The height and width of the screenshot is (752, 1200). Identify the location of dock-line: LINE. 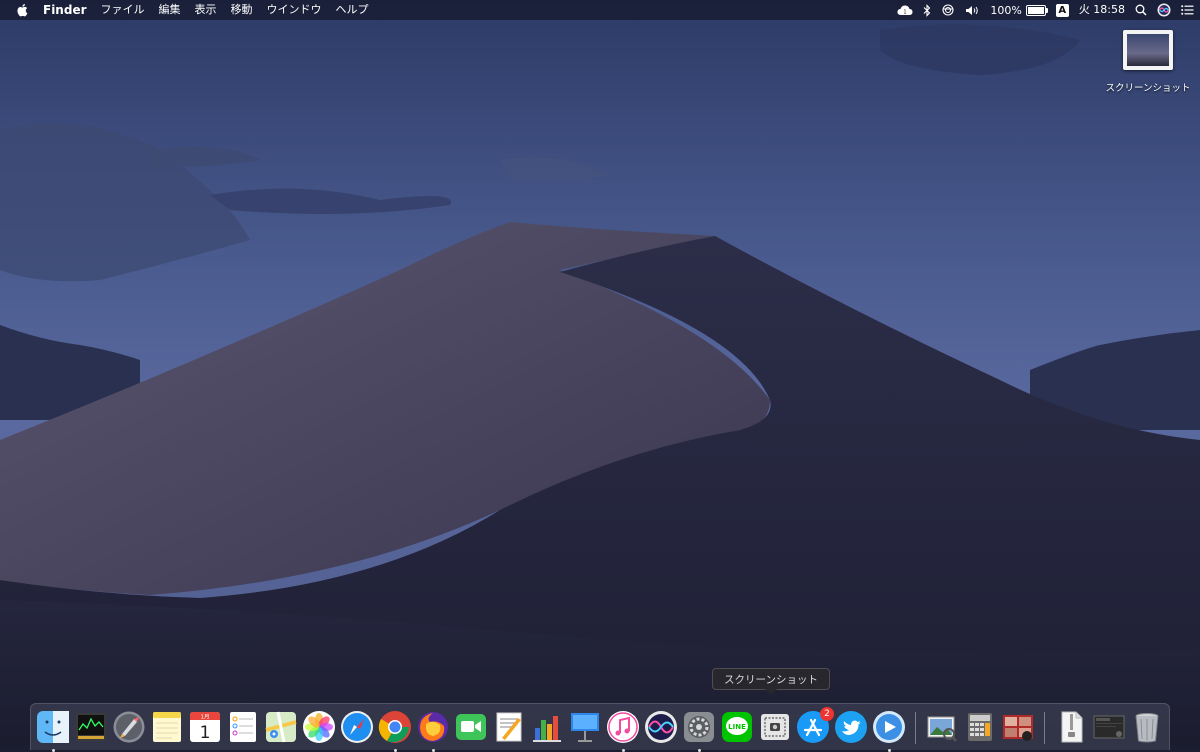
(737, 727).